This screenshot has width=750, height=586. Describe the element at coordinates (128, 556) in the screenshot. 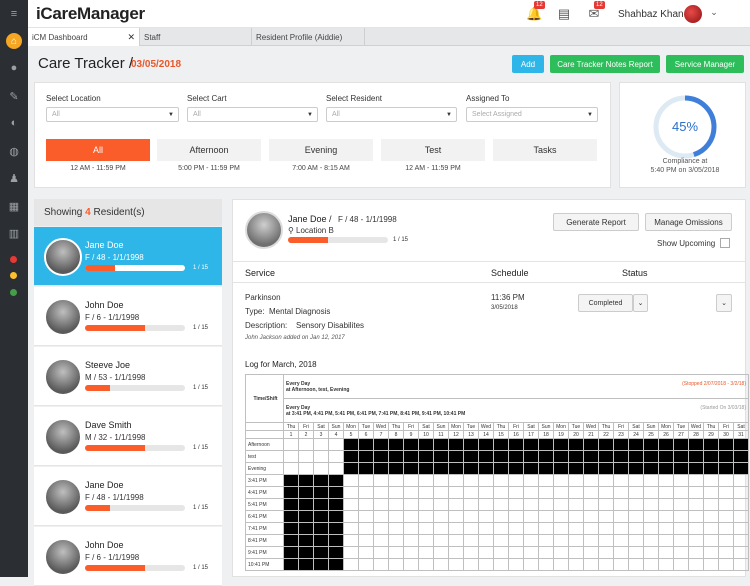

I see `resident-list-item: John Doe F / 6 - 1/1/1998 1 / 15` at that location.